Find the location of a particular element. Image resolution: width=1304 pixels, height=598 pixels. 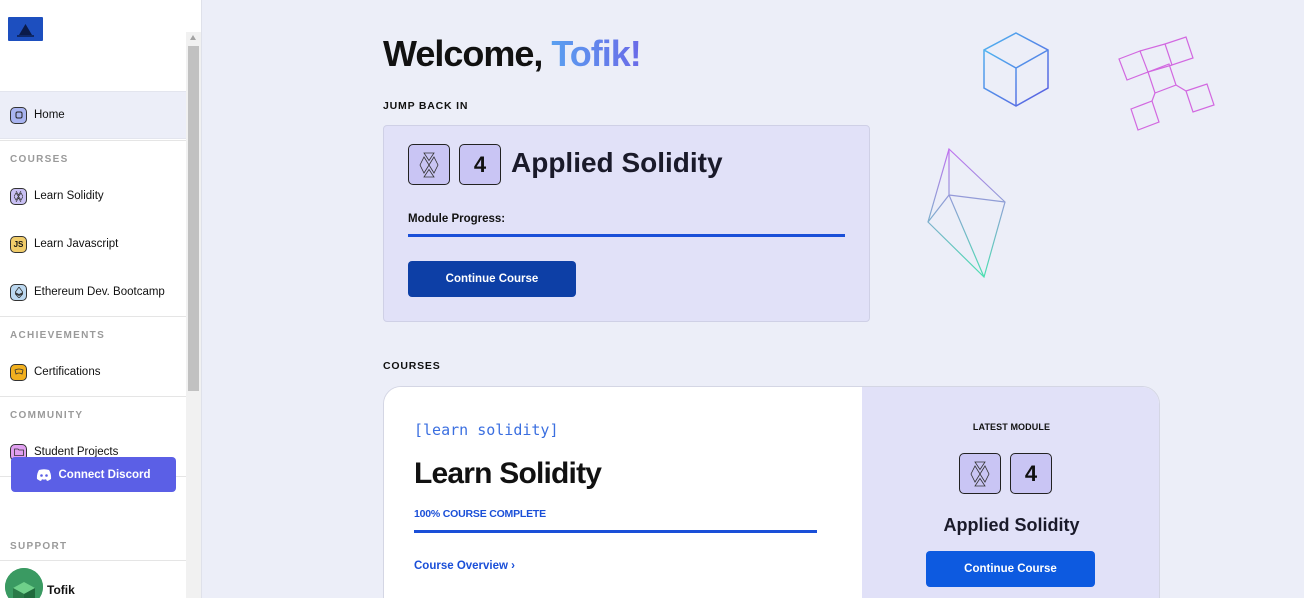

sidebar-item-label: Ethereum Dev. Bootcamp is located at coordinates (99, 292).